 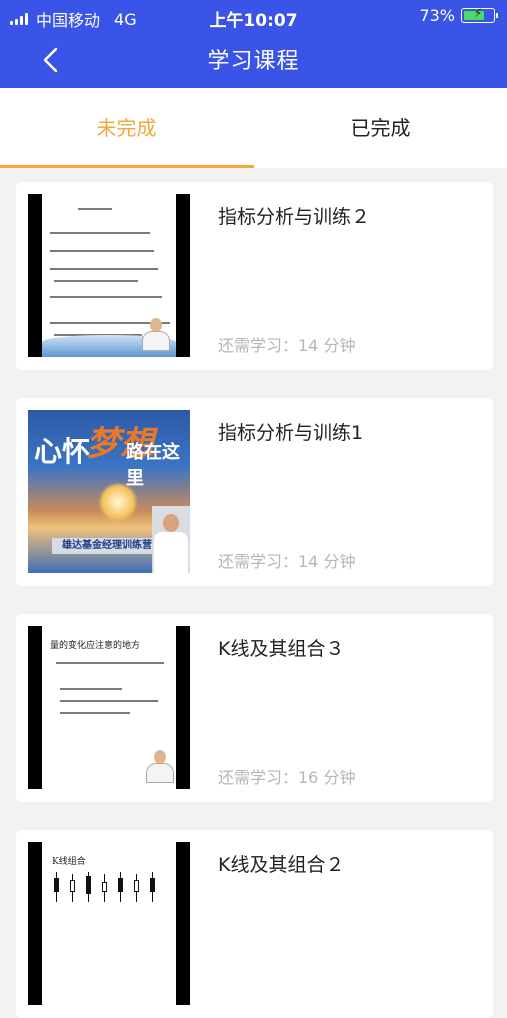 I want to click on course-thumbnail, so click(x=109, y=275).